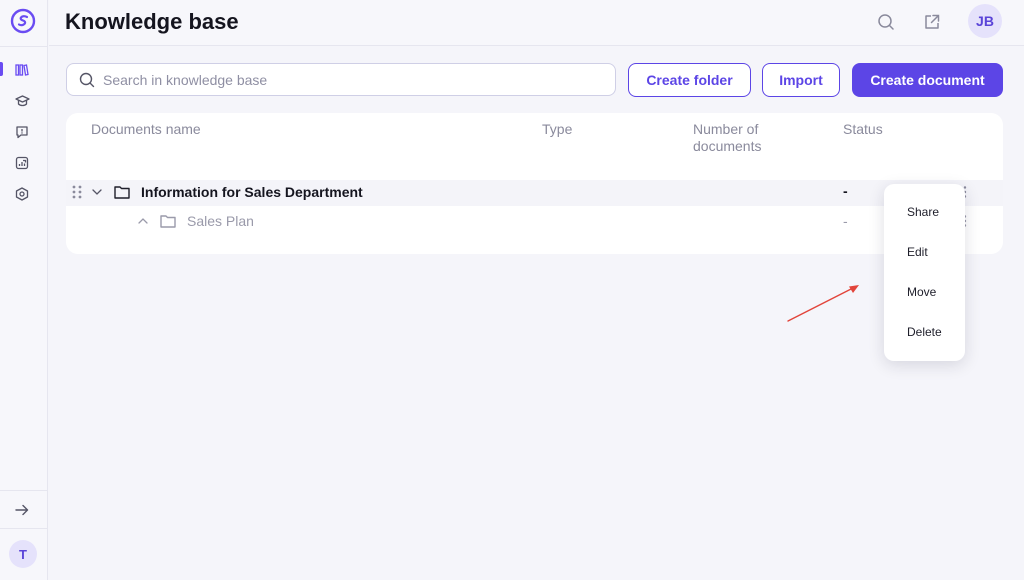 The height and width of the screenshot is (580, 1024). I want to click on arrow-right-icon, so click(22, 510).